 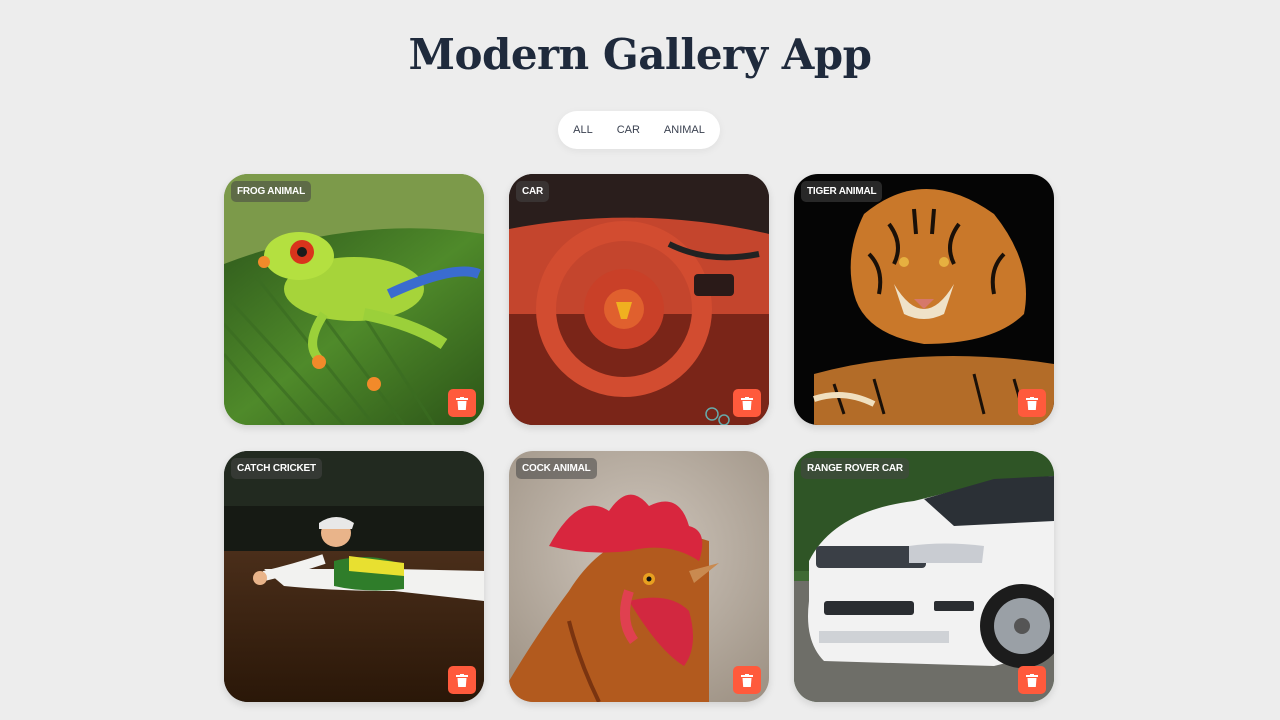 What do you see at coordinates (684, 130) in the screenshot?
I see `filter-animal-button: ANIMAL` at bounding box center [684, 130].